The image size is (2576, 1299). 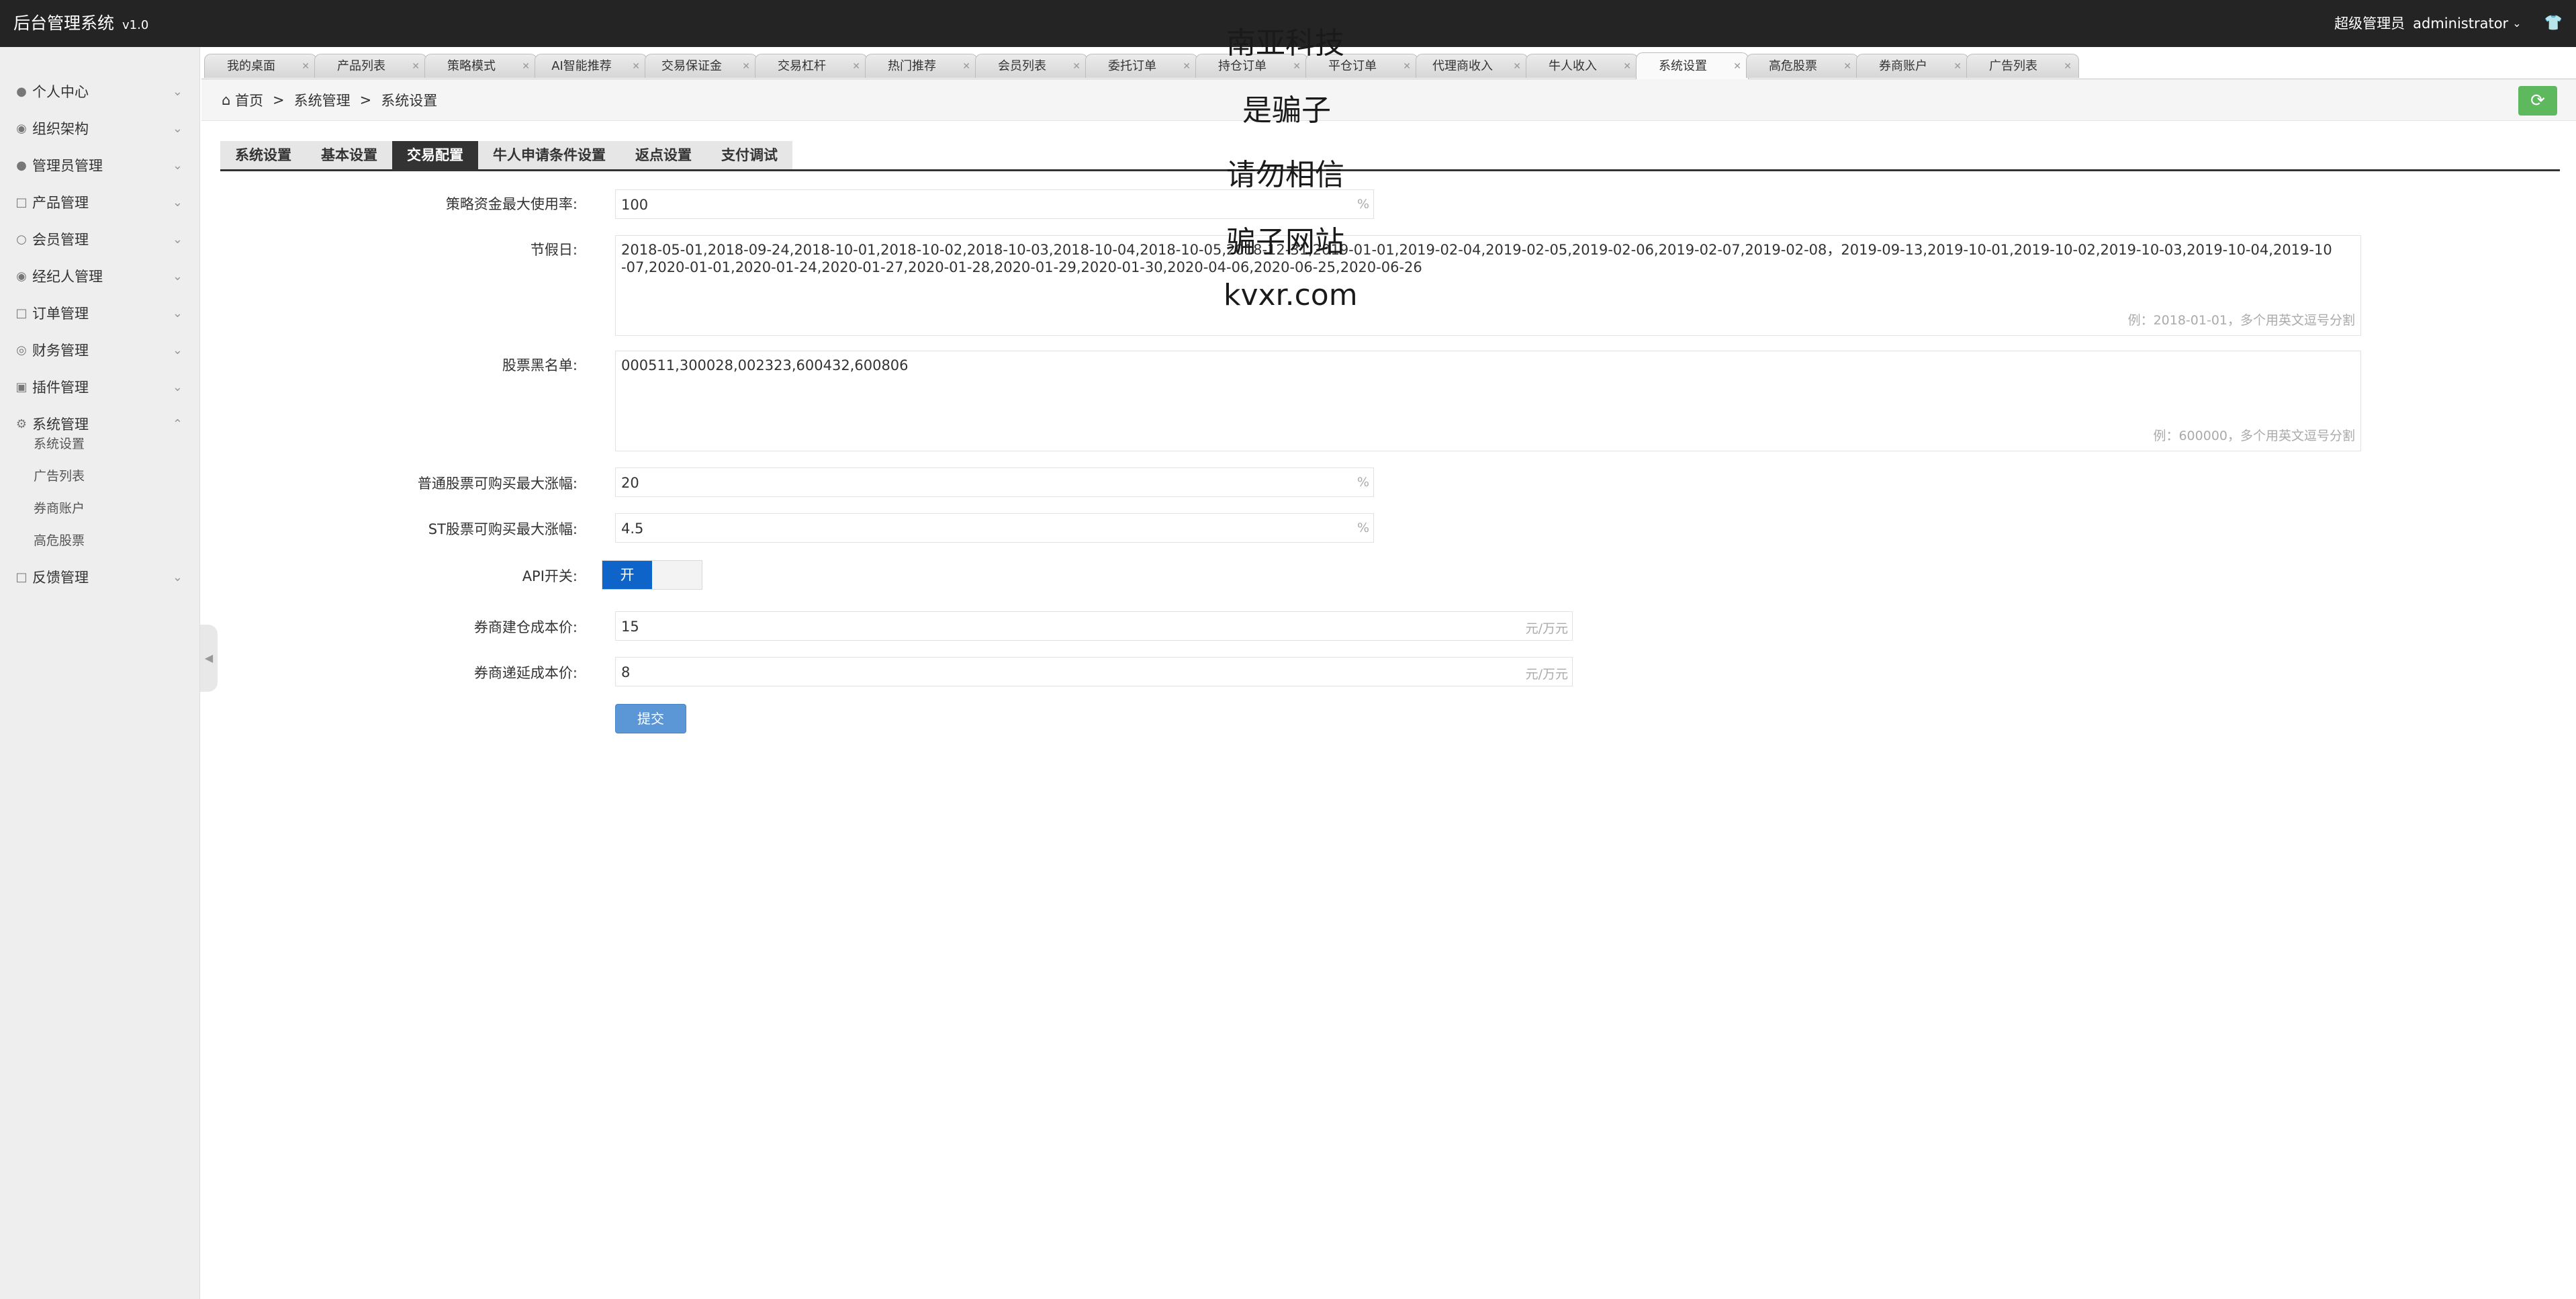 What do you see at coordinates (1683, 66) in the screenshot?
I see `tab-label: 系统设置` at bounding box center [1683, 66].